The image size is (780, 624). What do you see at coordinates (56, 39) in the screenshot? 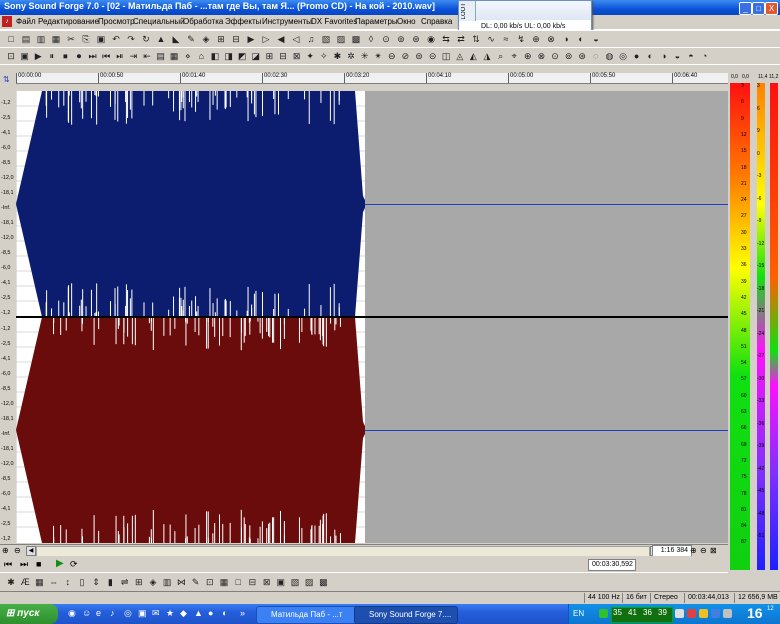
I see `toolbar-tool-icon: ▦` at bounding box center [56, 39].